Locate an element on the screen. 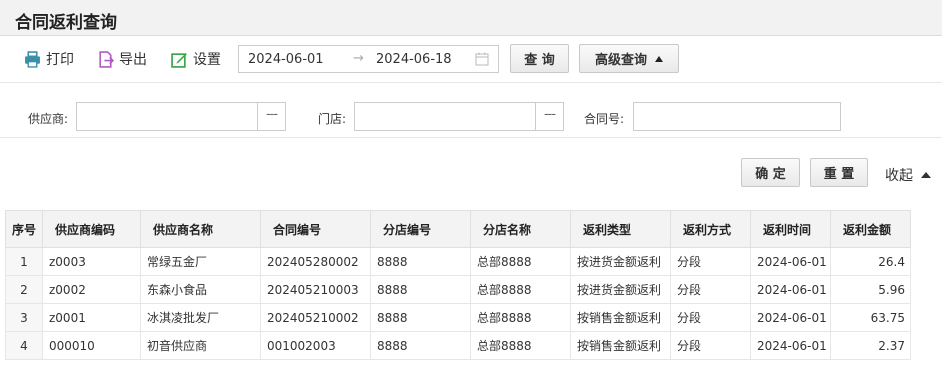 Image resolution: width=942 pixels, height=381 pixels. cell-rebate-amount: 2.37 is located at coordinates (870, 345).